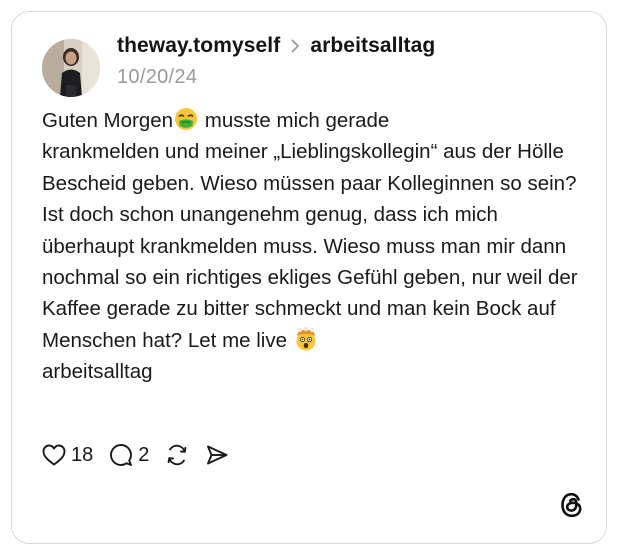  What do you see at coordinates (572, 505) in the screenshot?
I see `threads-logo` at bounding box center [572, 505].